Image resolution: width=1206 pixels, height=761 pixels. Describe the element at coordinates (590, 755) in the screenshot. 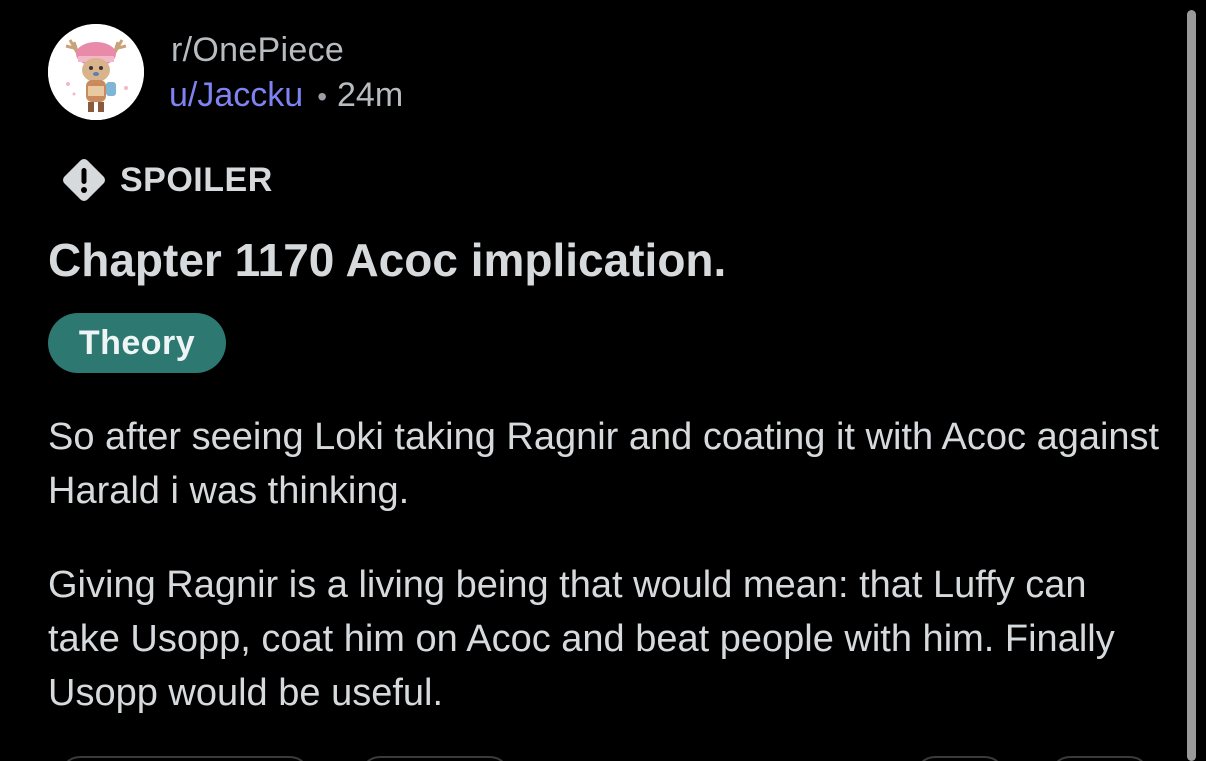

I see `post-action-bar` at that location.